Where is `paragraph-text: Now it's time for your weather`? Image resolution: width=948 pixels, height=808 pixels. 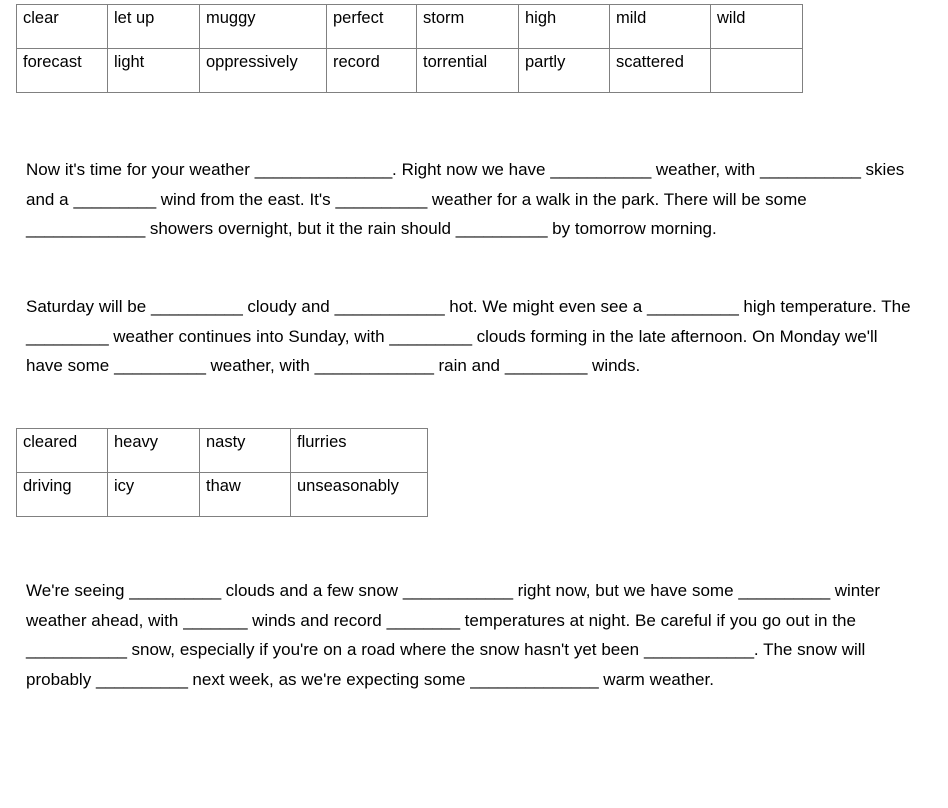
paragraph-text: Now it's time for your weather is located at coordinates (140, 169).